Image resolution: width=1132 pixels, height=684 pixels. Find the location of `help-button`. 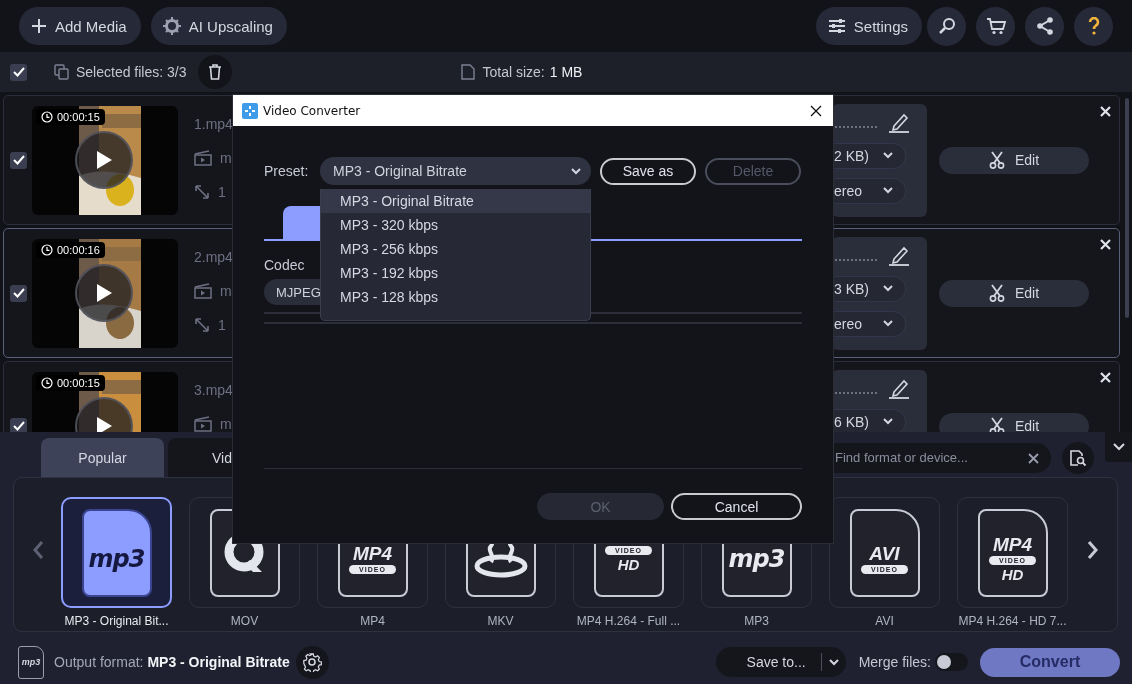

help-button is located at coordinates (1093, 26).